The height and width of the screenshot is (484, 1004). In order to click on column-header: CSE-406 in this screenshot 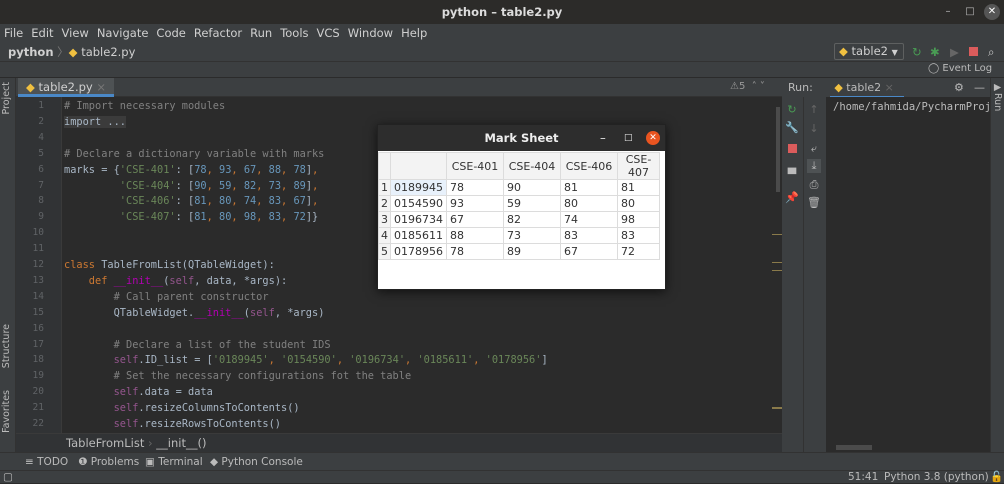, I will do `click(589, 166)`.